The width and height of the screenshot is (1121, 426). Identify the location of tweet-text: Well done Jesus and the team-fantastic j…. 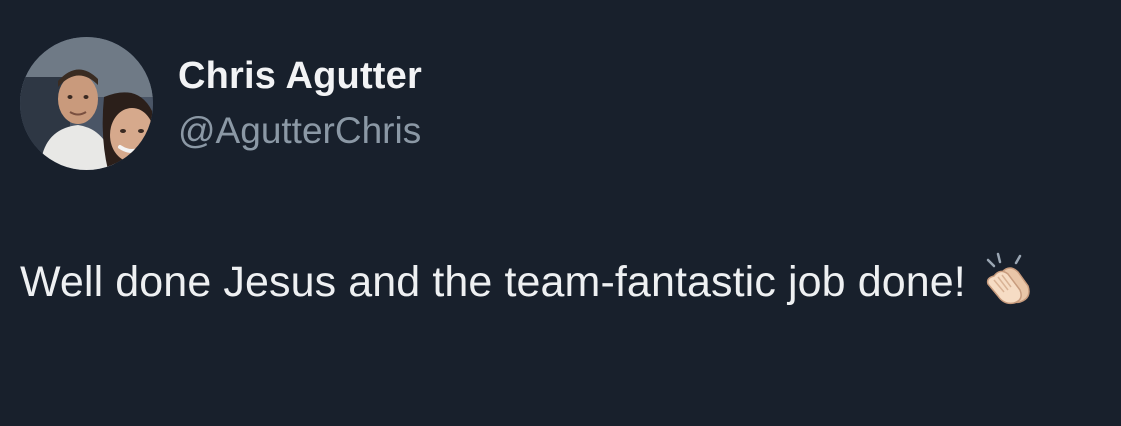
(493, 282).